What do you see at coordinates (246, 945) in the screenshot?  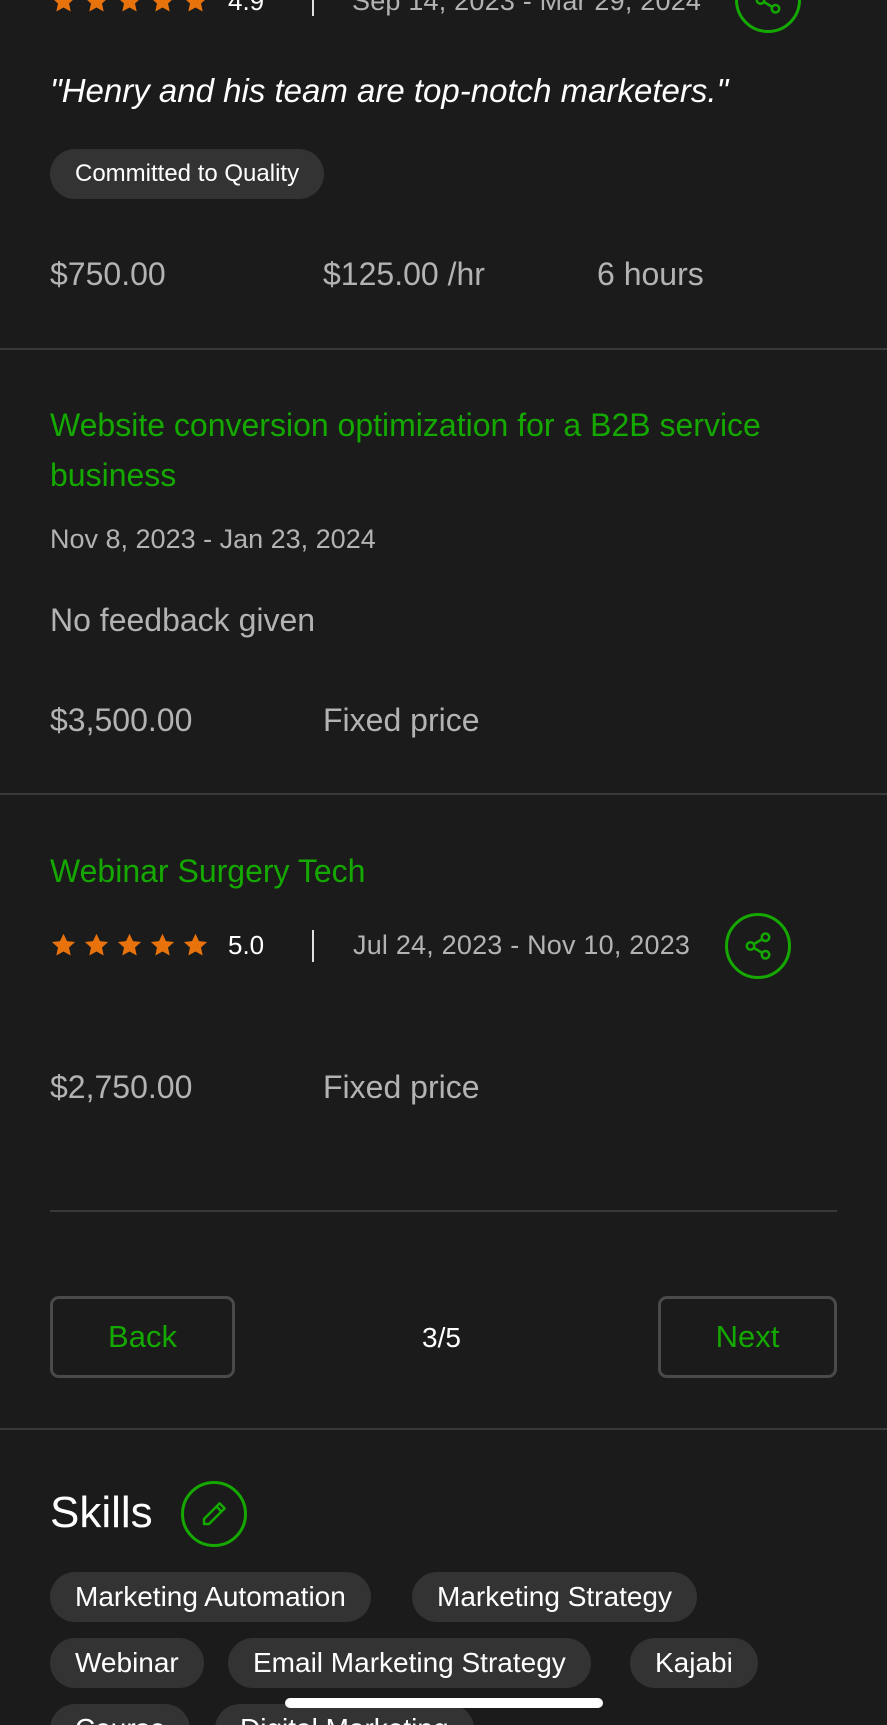 I see `rating-value: 5.0` at bounding box center [246, 945].